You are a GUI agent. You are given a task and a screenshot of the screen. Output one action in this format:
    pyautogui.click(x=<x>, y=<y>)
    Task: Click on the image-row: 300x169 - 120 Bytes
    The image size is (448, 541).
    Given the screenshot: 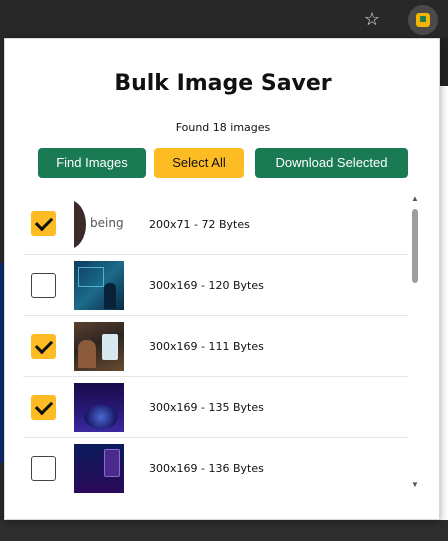 What is the action you would take?
    pyautogui.click(x=215, y=285)
    